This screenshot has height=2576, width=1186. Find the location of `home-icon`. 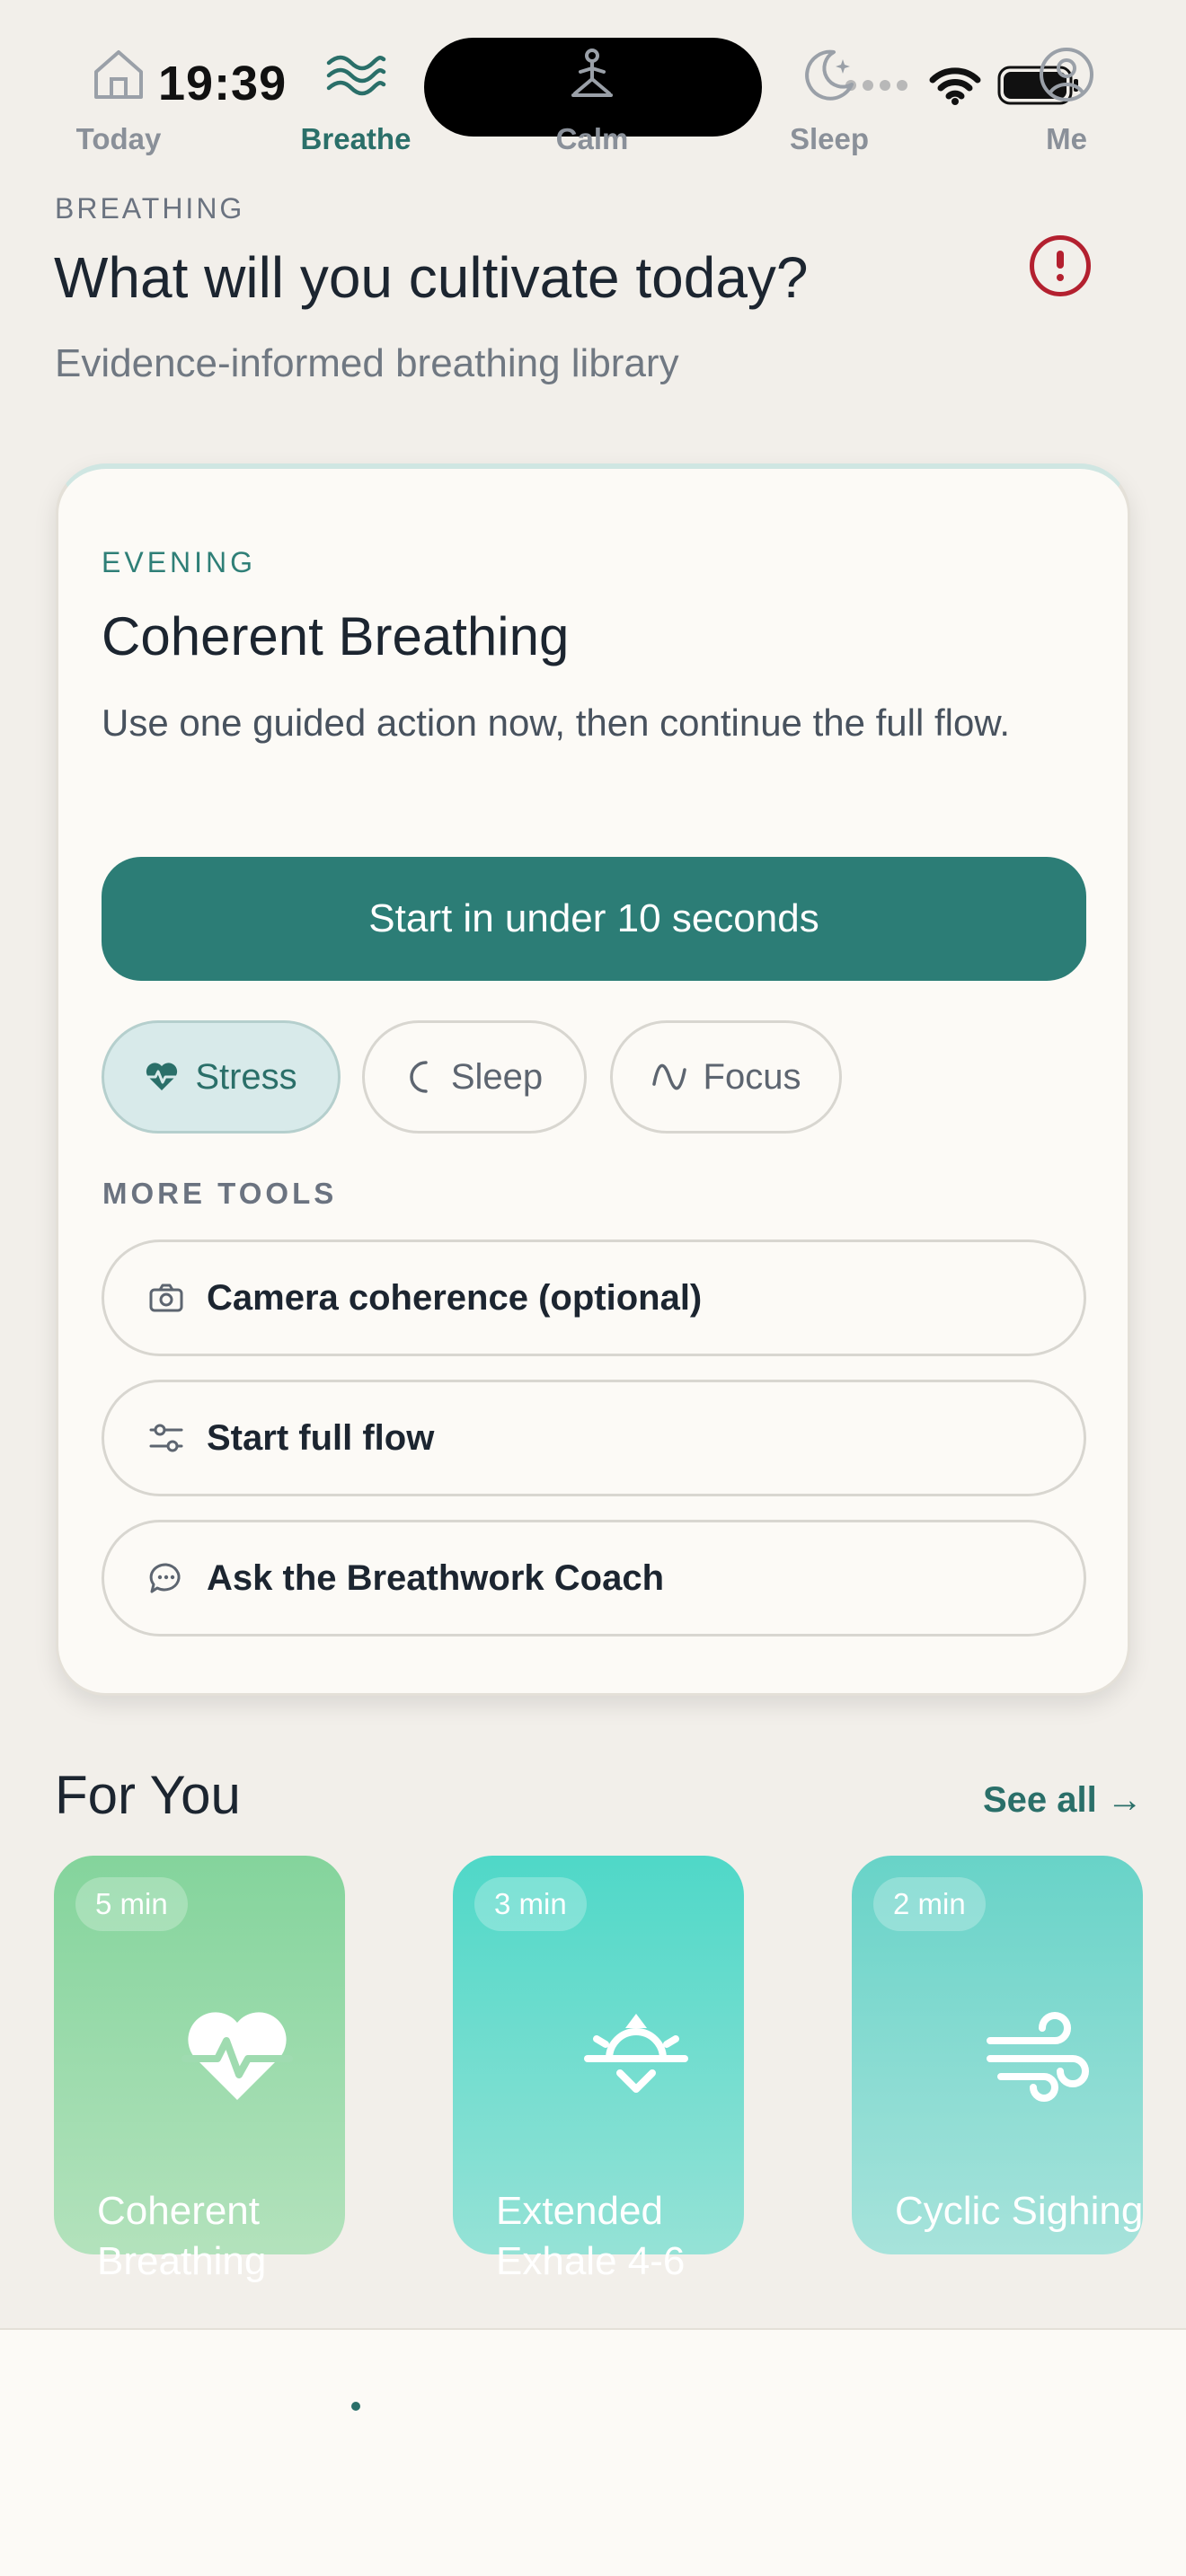

home-icon is located at coordinates (118, 74).